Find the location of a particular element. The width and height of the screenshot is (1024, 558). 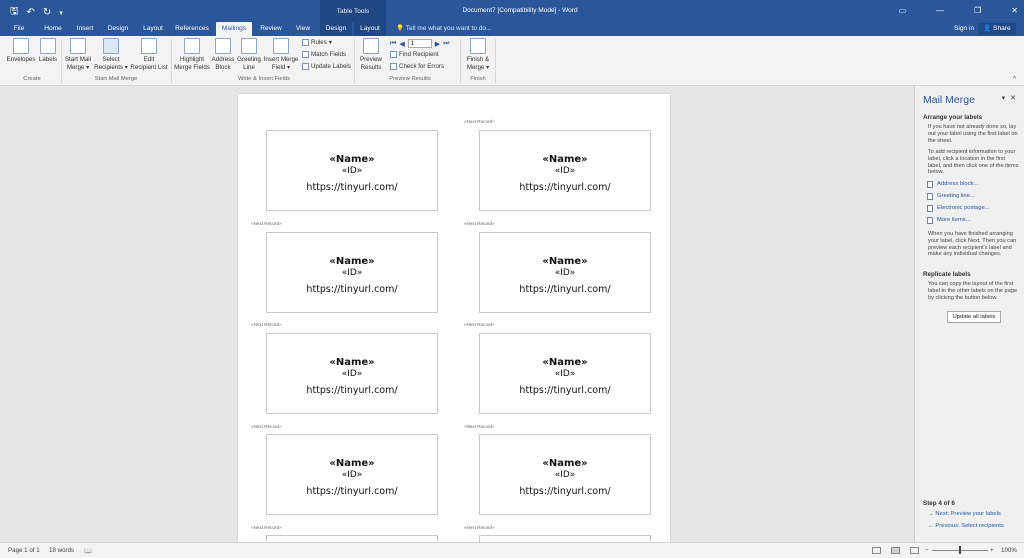

tab-file: File is located at coordinates (19, 29).